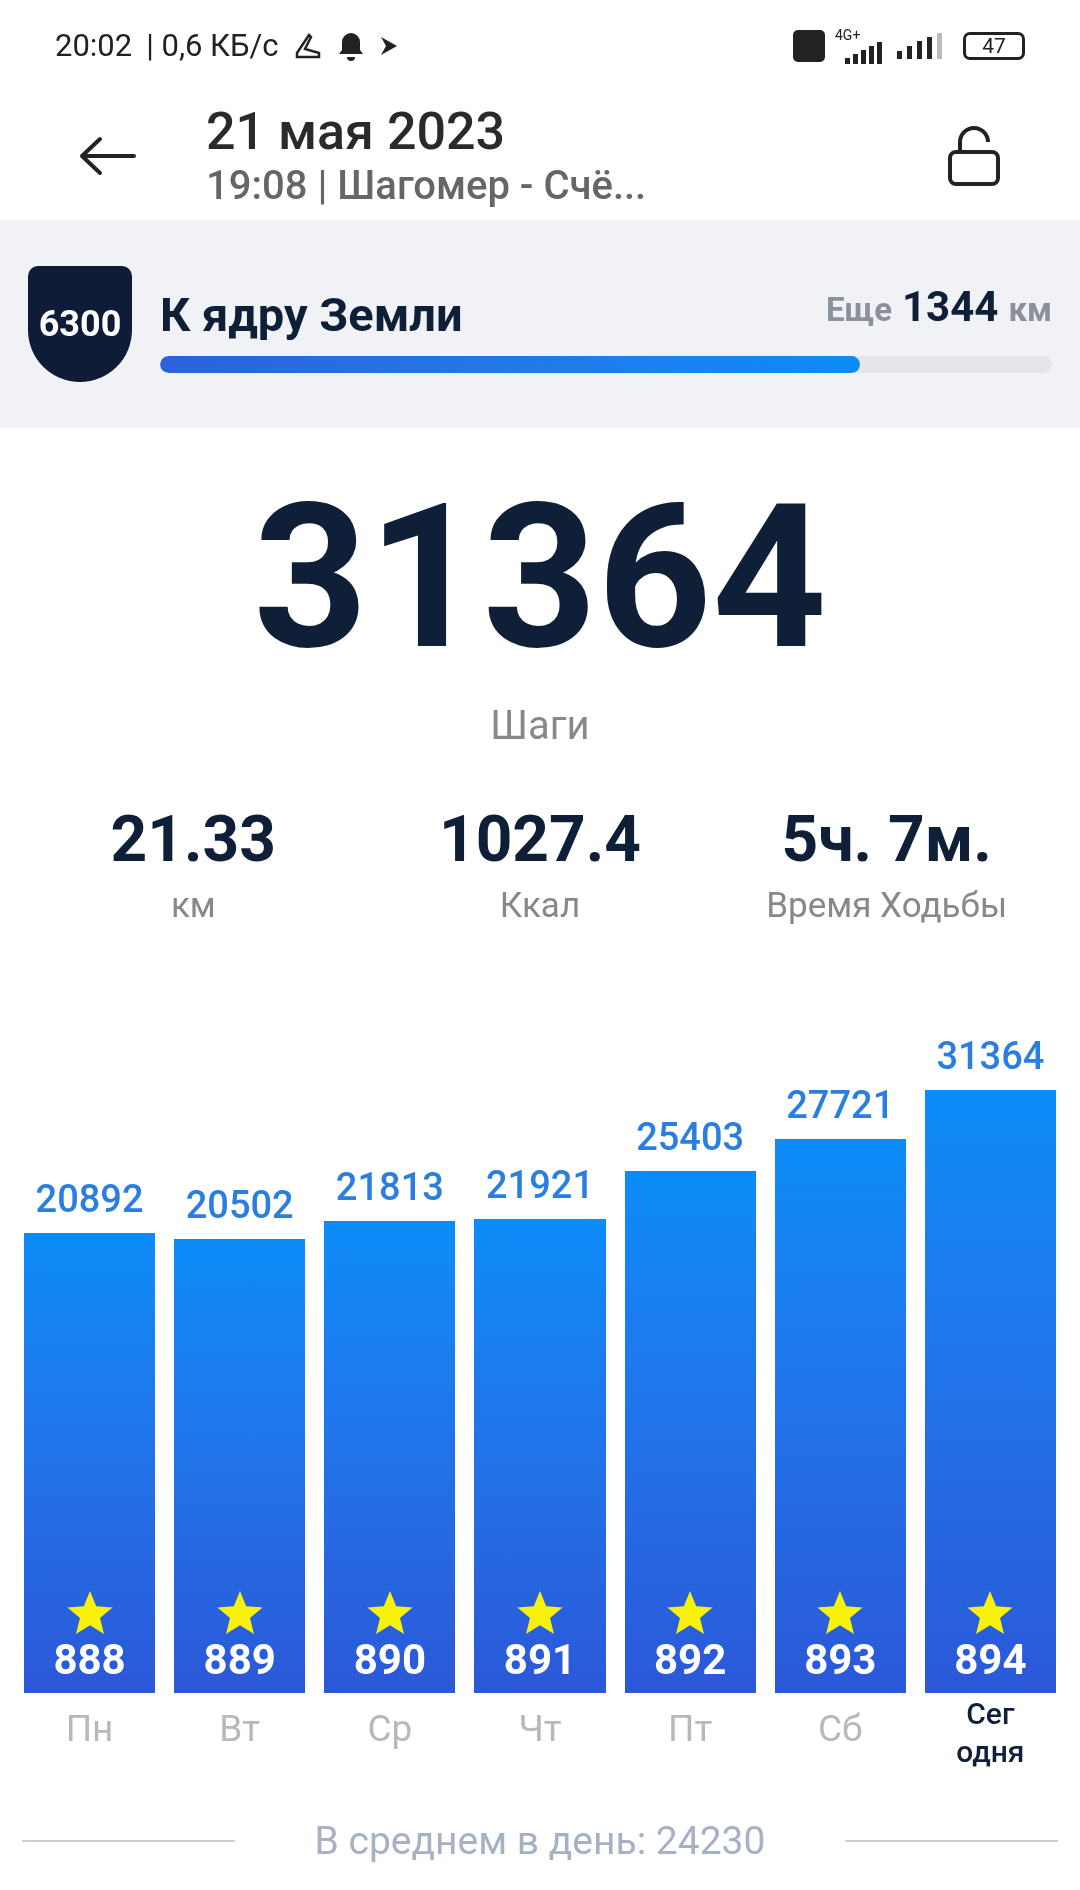 This screenshot has width=1080, height=1890. Describe the element at coordinates (990, 1659) in the screenshot. I see `day-rank: 894` at that location.